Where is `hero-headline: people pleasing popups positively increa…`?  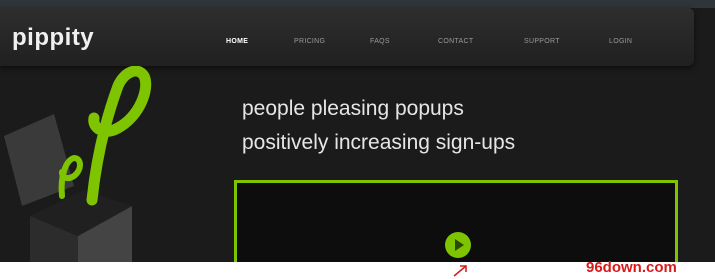 hero-headline: people pleasing popups positively increa… is located at coordinates (378, 126).